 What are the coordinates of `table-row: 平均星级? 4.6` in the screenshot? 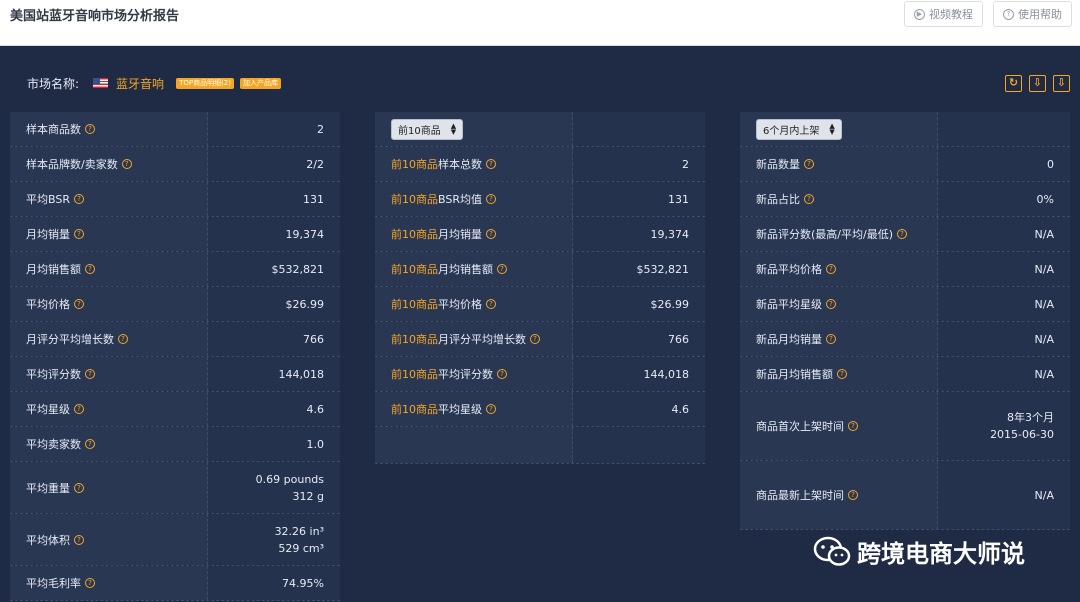 It's located at (175, 409).